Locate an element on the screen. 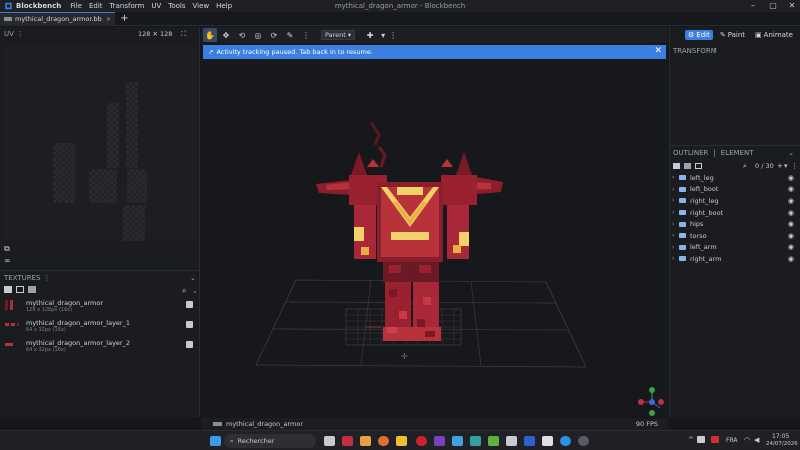  import-texture-icon is located at coordinates (8, 289).